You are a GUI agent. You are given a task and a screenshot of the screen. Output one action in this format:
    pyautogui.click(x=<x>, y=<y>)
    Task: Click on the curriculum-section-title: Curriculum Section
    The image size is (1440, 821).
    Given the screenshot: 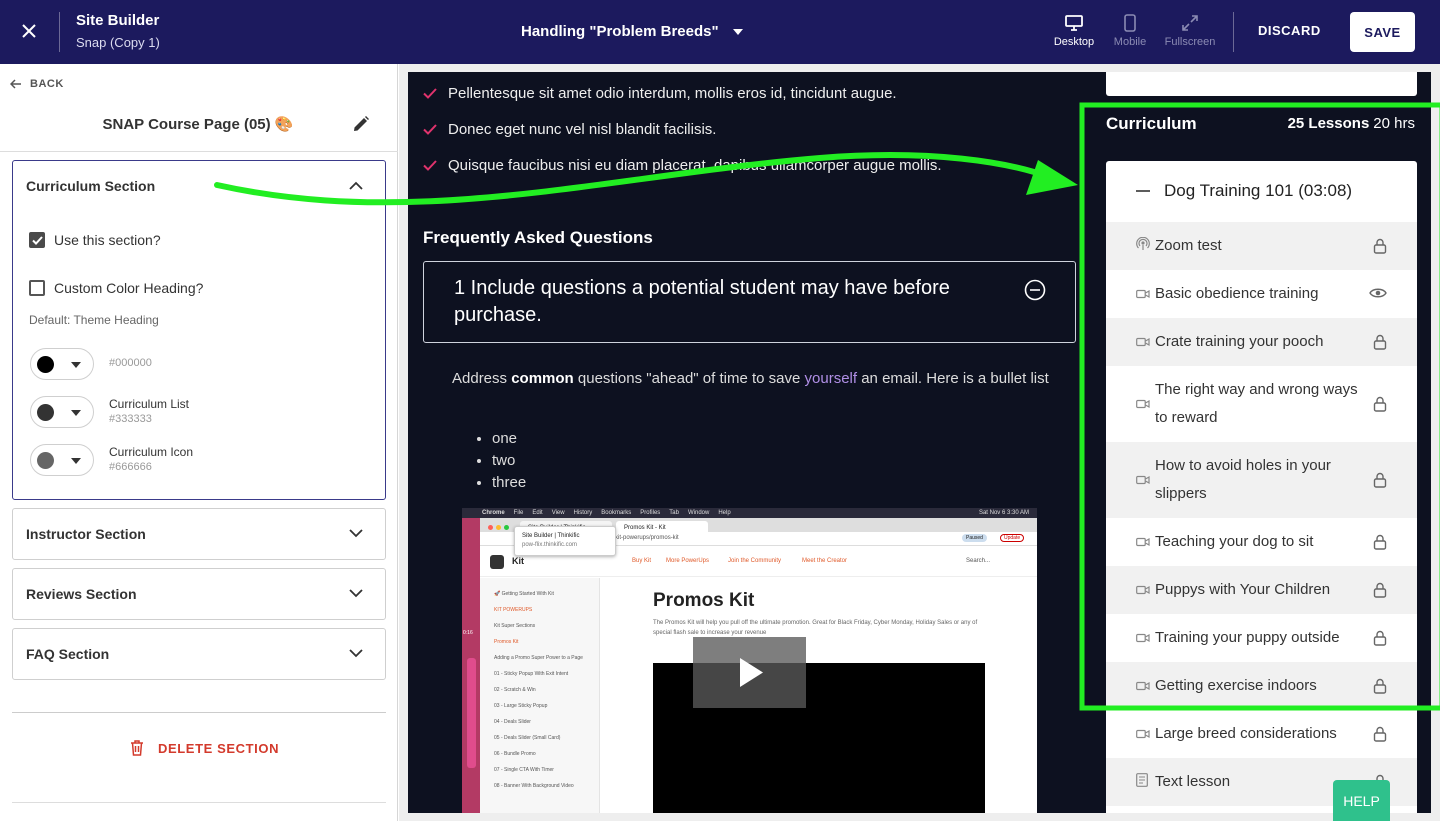 What is the action you would take?
    pyautogui.click(x=90, y=186)
    